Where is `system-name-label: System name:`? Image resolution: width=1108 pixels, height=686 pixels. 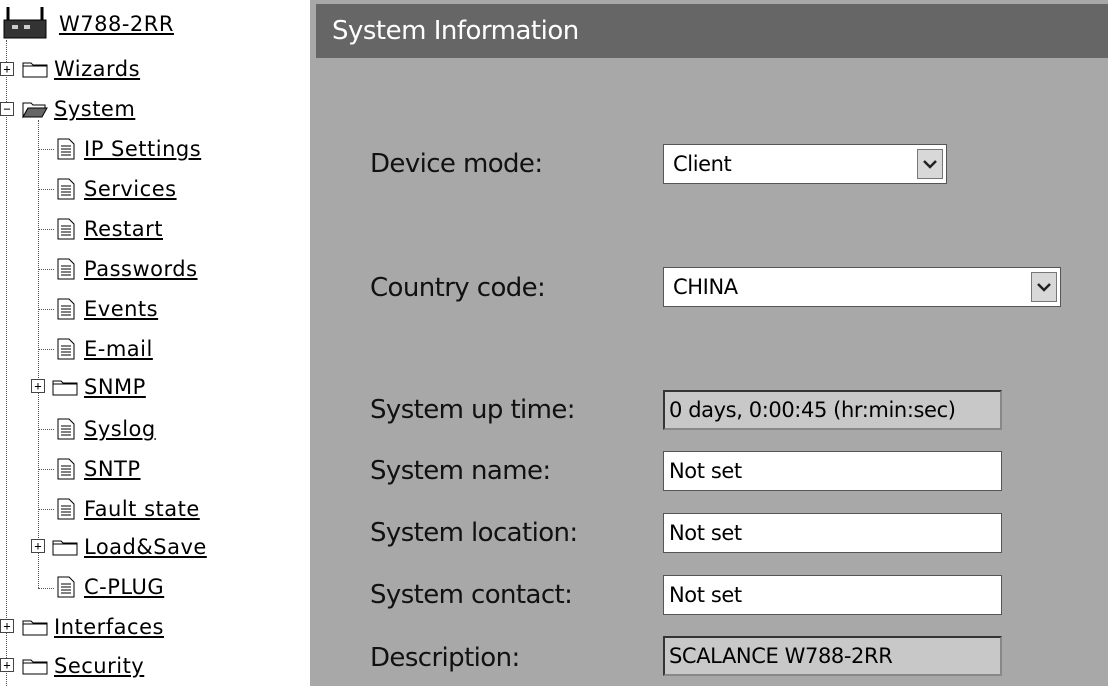
system-name-label: System name: is located at coordinates (460, 471).